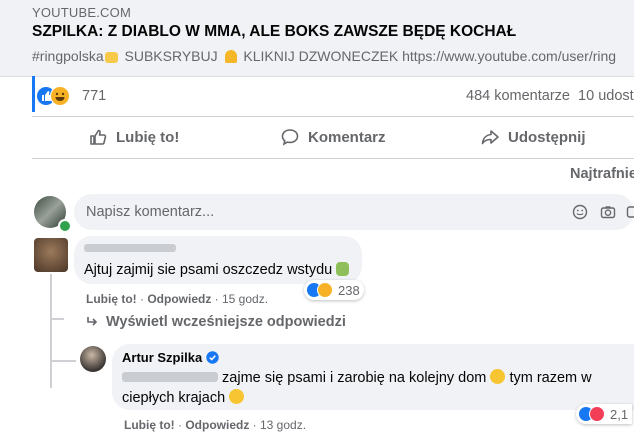 Image resolution: width=634 pixels, height=438 pixels. I want to click on like-button-label: Lubię to!, so click(148, 137).